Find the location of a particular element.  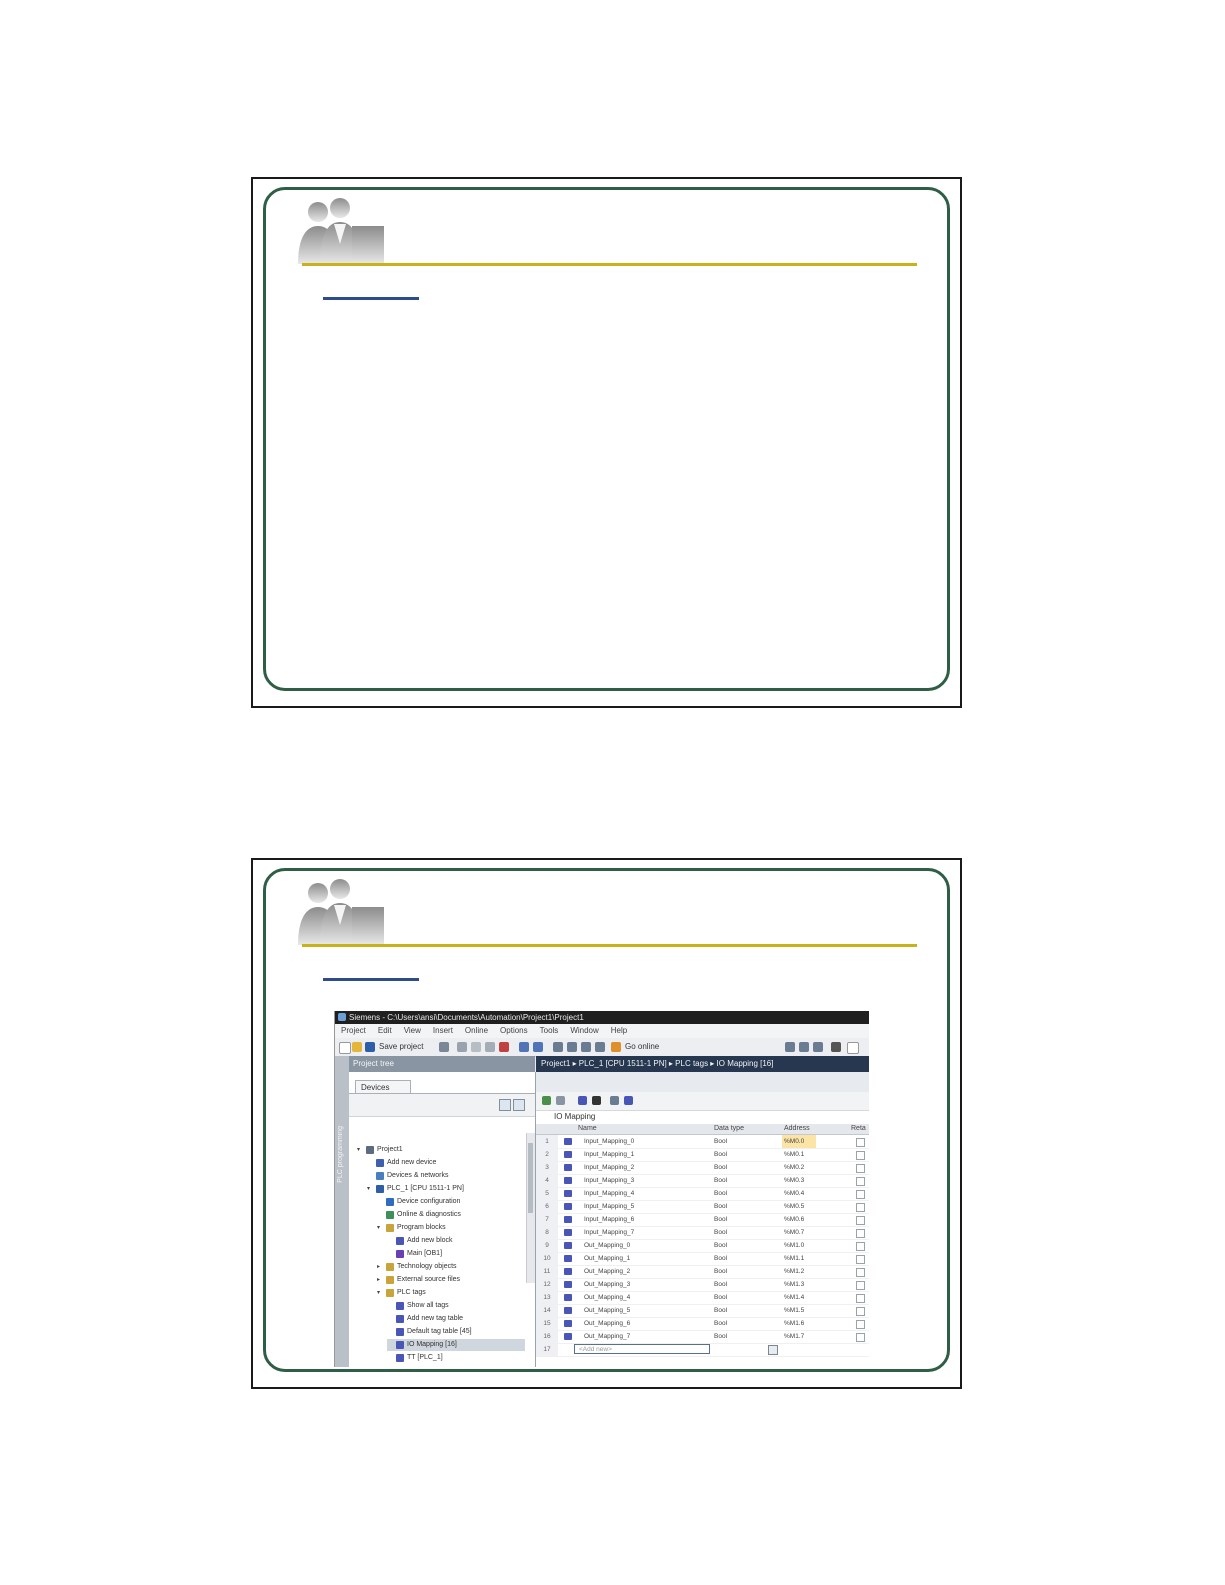

tree-item: ▾ PLC tags is located at coordinates (451, 1293).